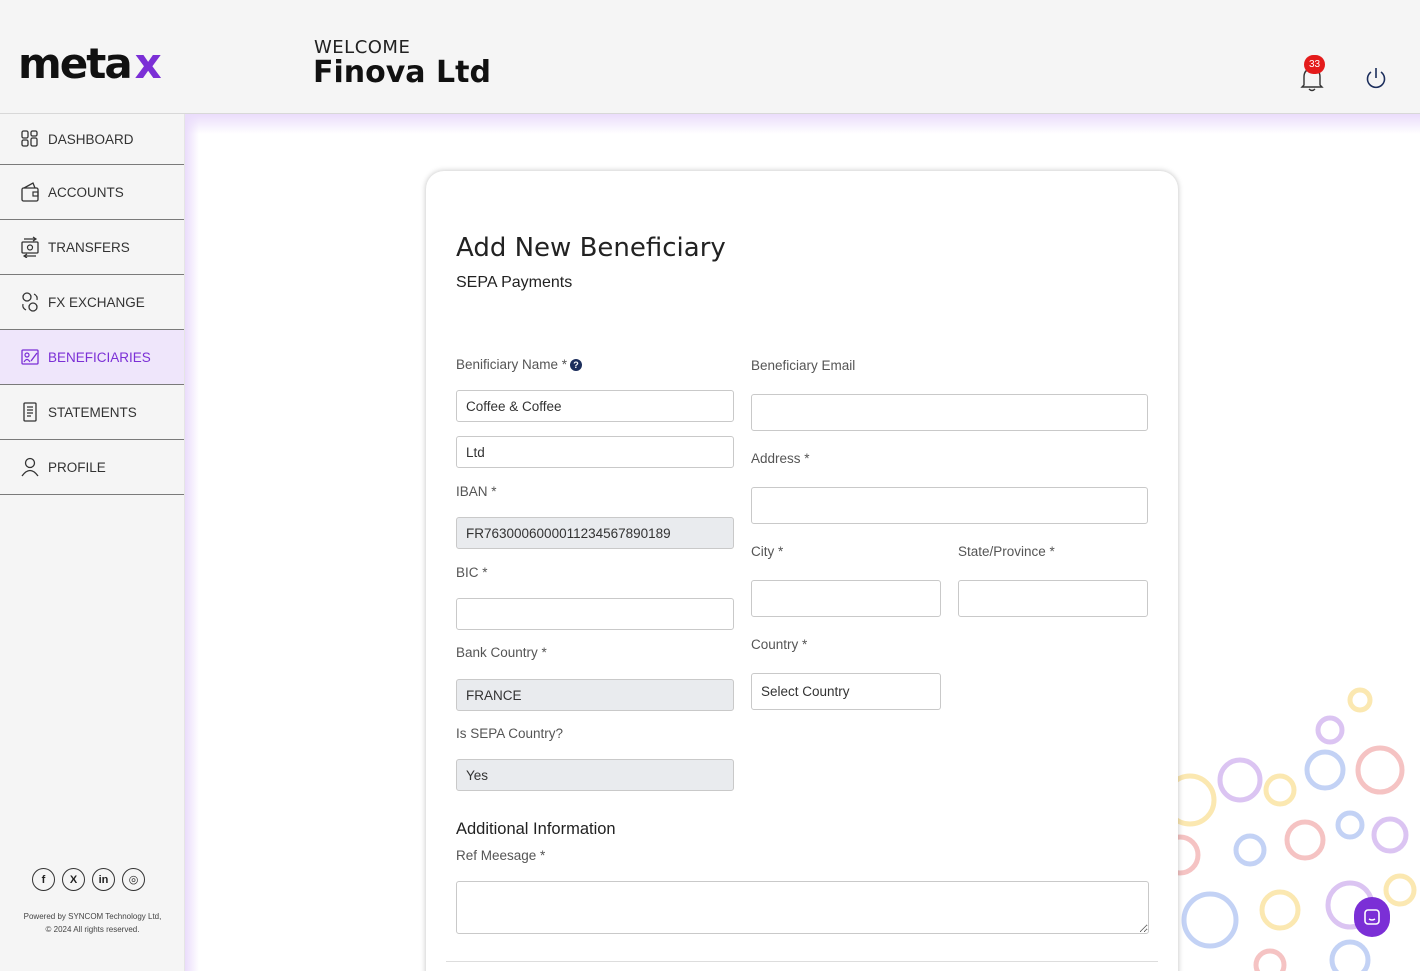 The image size is (1420, 971). Describe the element at coordinates (192, 542) in the screenshot. I see `sidebar-glow` at that location.